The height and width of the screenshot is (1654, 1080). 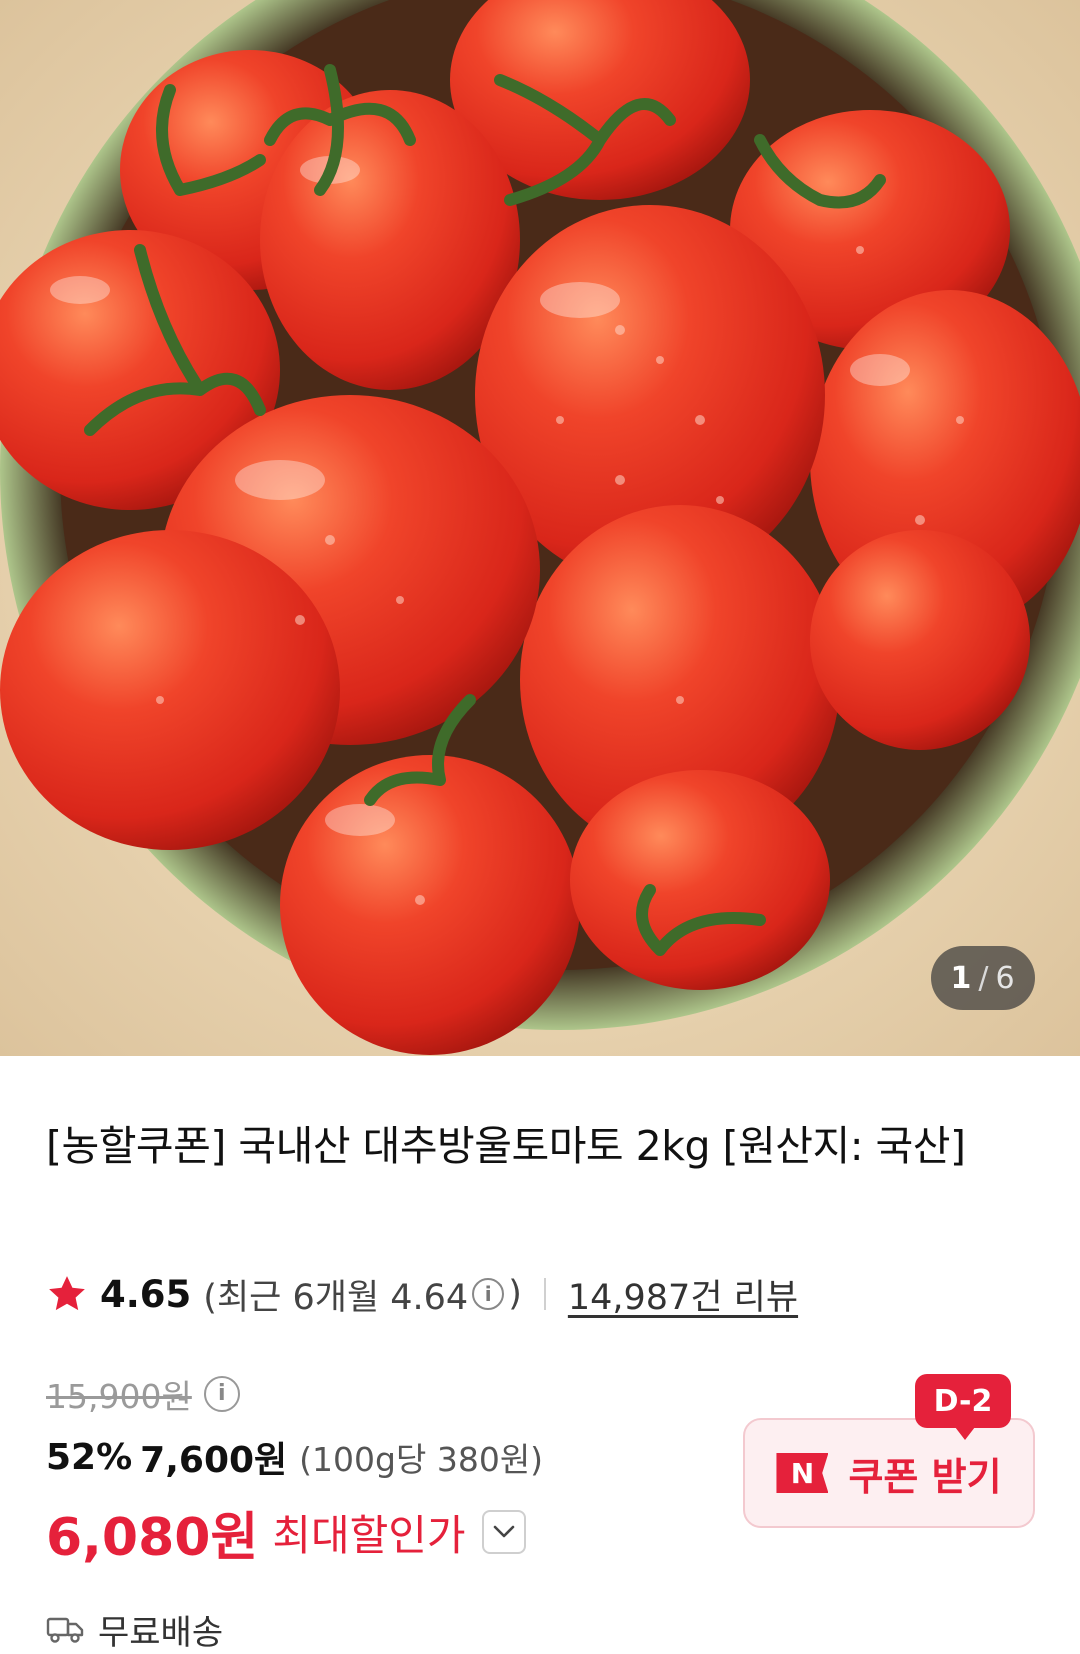 What do you see at coordinates (369, 1535) in the screenshot?
I see `max-discount-label: 최대할인가` at bounding box center [369, 1535].